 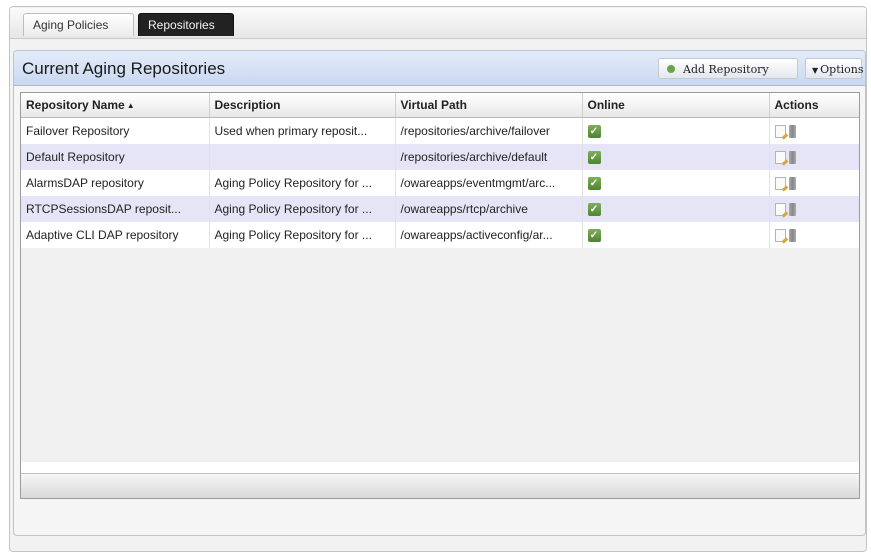 What do you see at coordinates (302, 156) in the screenshot?
I see `cell-description` at bounding box center [302, 156].